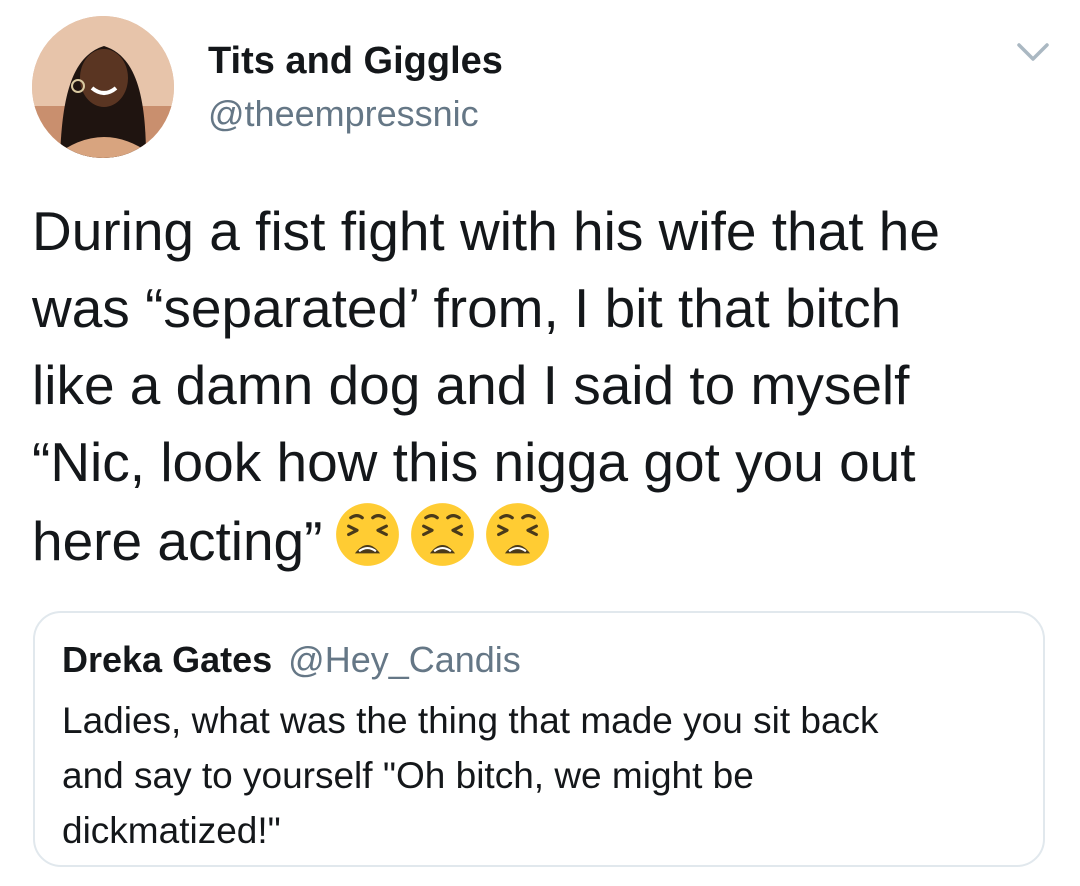 This screenshot has width=1080, height=886. What do you see at coordinates (474, 462) in the screenshot?
I see `tweet-line: “Nic, look how this nigga got you out` at bounding box center [474, 462].